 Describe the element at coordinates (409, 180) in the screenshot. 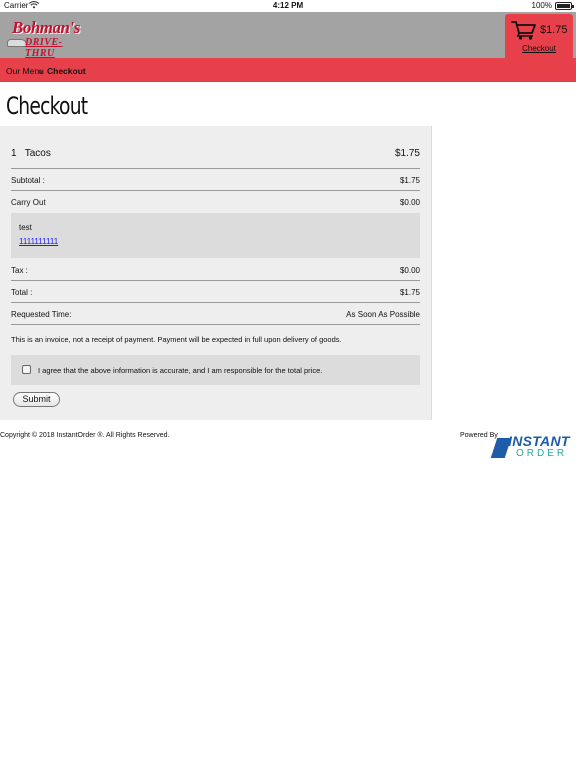

I see `subtotal-value: $1.75` at that location.